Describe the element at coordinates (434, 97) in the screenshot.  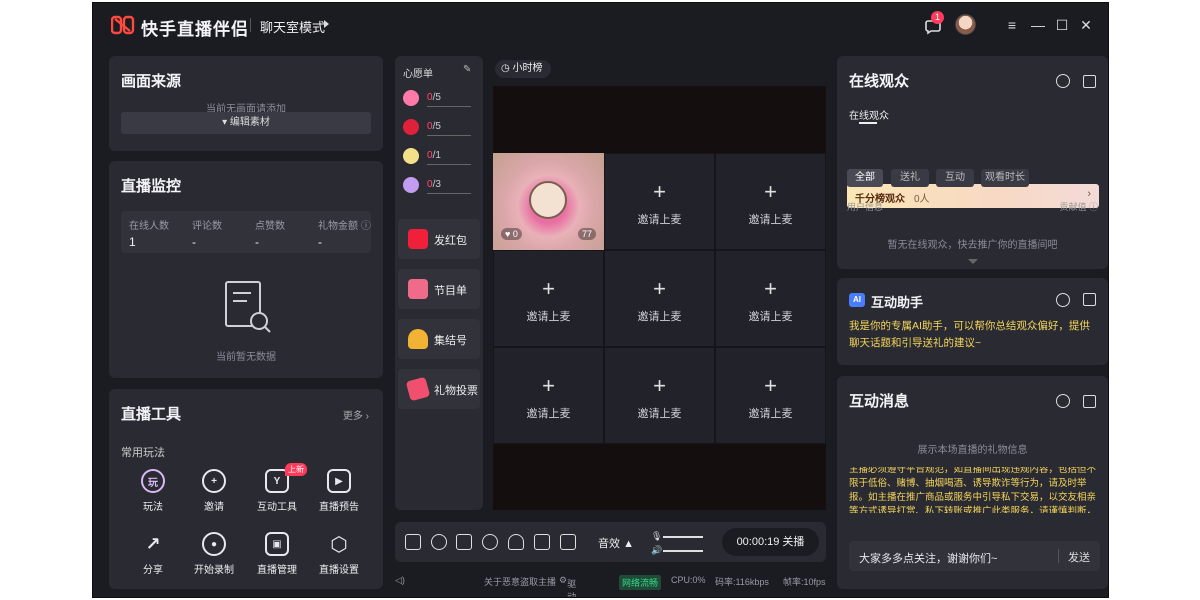
I see `wish-progress: 0/5` at that location.